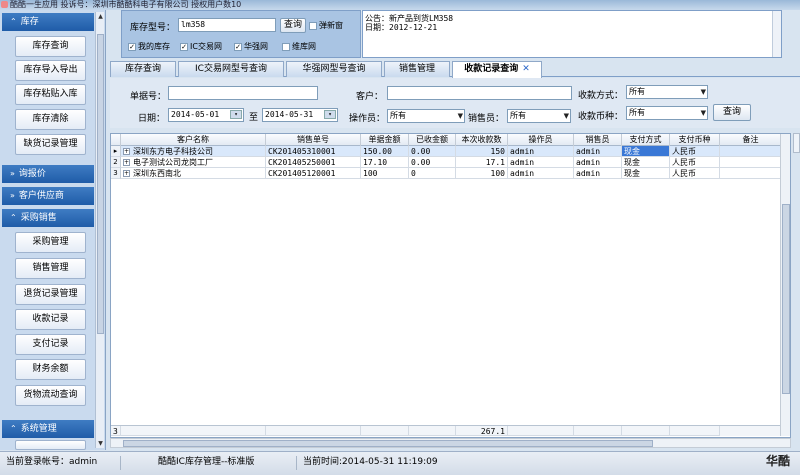 This screenshot has height=475, width=800. Describe the element at coordinates (50, 395) in the screenshot. I see `sidebar-item-goods-flow: 货物流动查询` at that location.